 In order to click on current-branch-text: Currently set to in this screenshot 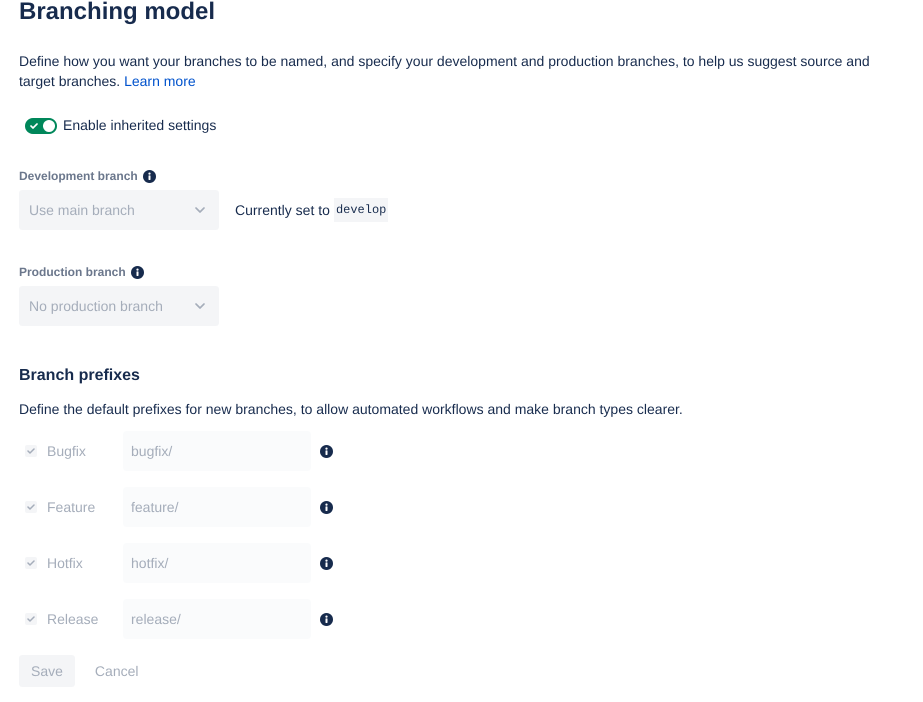, I will do `click(282, 210)`.